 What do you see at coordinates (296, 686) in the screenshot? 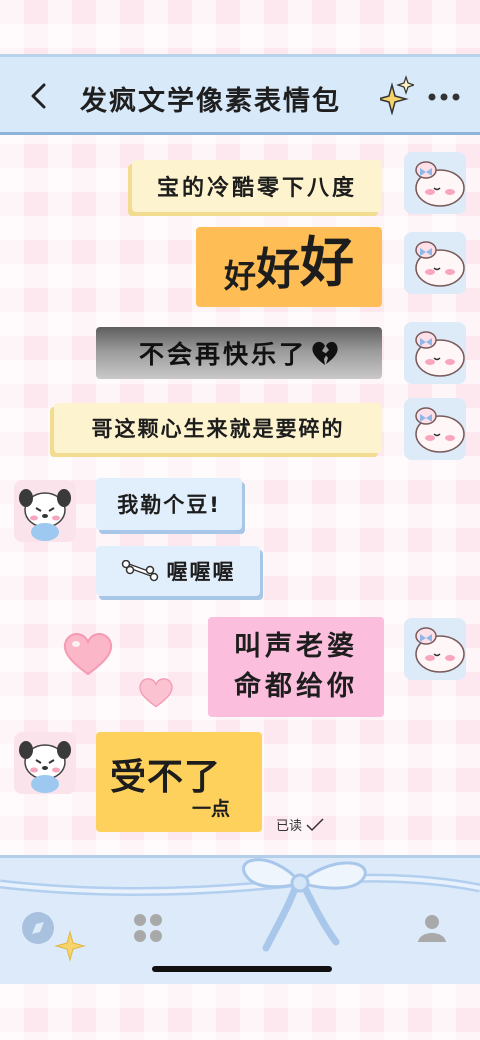
I see `message-text-line2: 命都给你` at bounding box center [296, 686].